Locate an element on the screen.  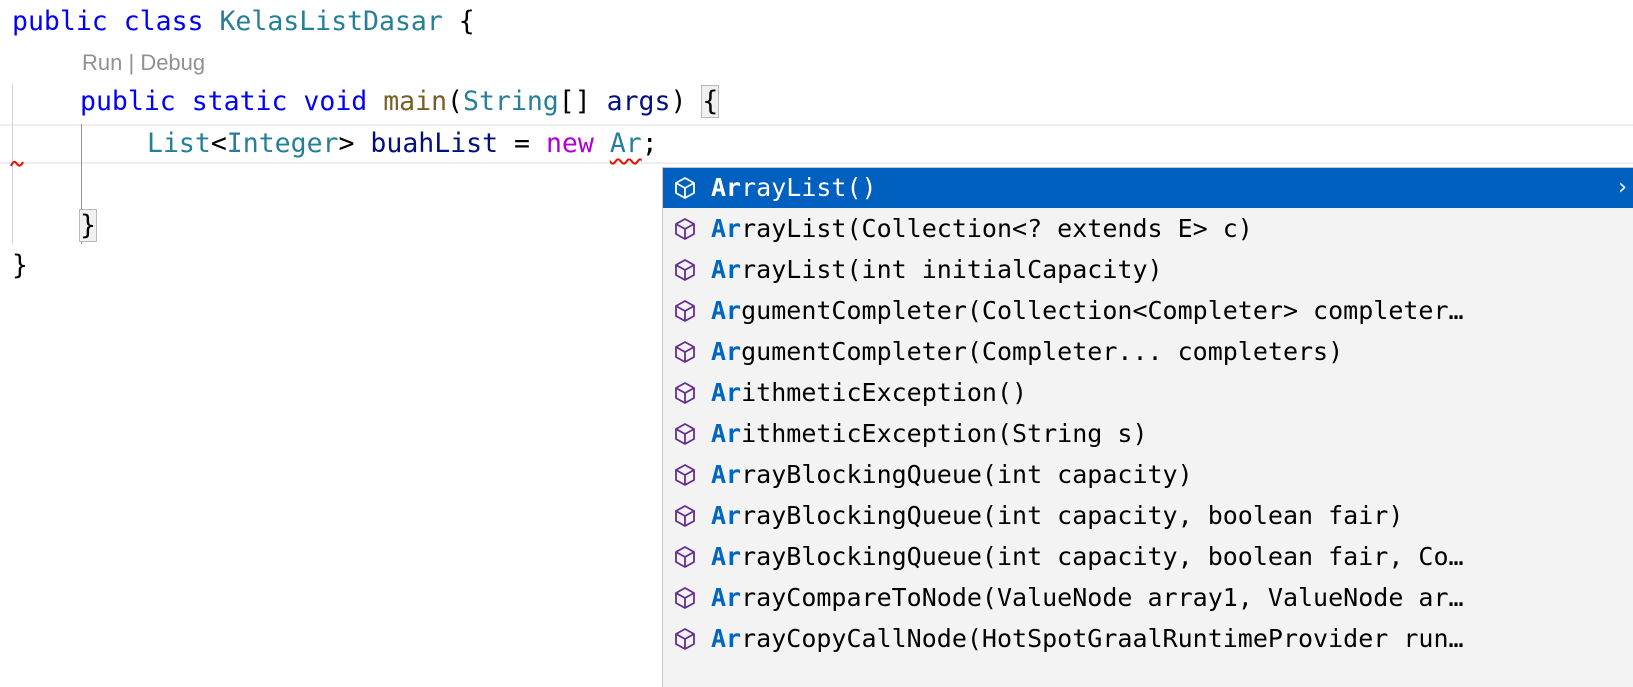
suggestion-item: ArrayList(Collection<? extends E> c) is located at coordinates (1148, 228).